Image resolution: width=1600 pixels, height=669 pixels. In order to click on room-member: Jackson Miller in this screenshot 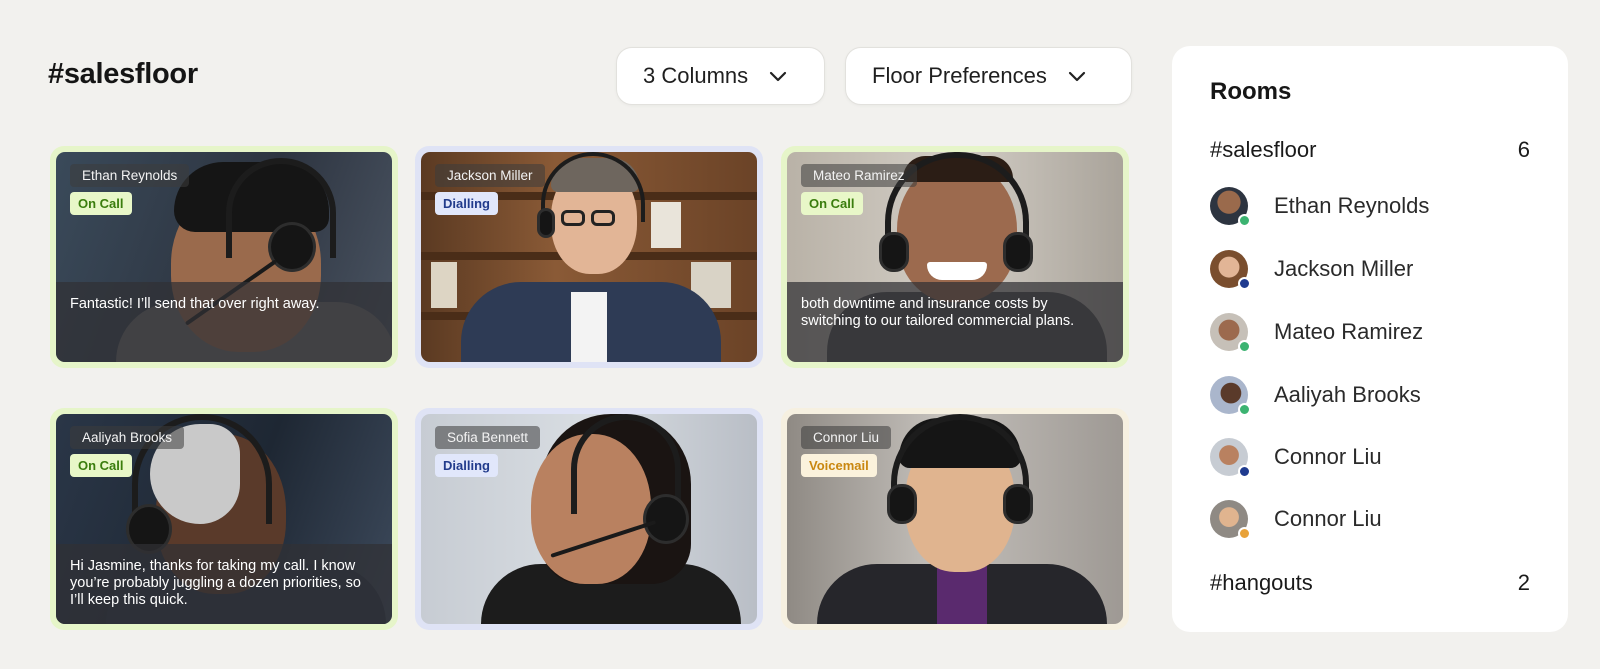, I will do `click(1312, 269)`.